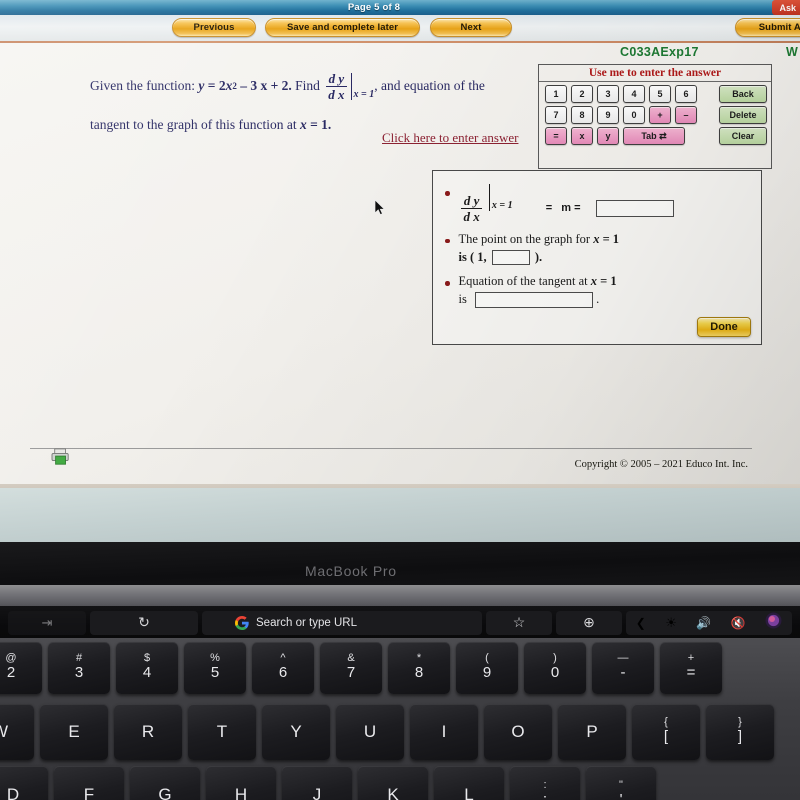  Describe the element at coordinates (317, 783) in the screenshot. I see `keyboard-key-j: J` at that location.